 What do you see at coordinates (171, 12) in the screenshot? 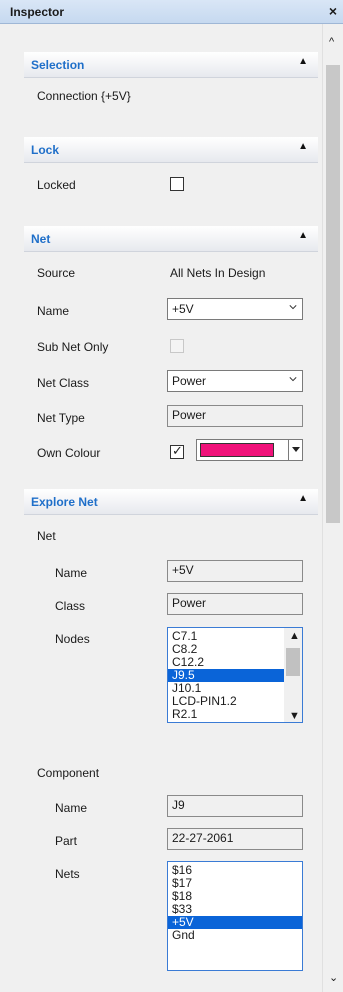
I see `inspector-titlebar: Inspector ×` at bounding box center [171, 12].